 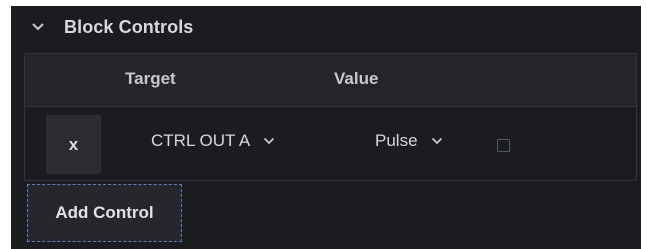 What do you see at coordinates (503, 145) in the screenshot?
I see `control-checkbox` at bounding box center [503, 145].